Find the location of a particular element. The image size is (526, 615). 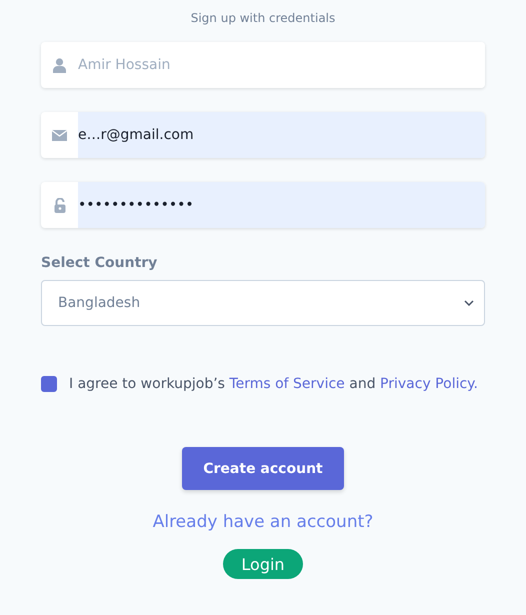

agree-text: I agree to workupjob’s Terms of Service and Privacy Policy. is located at coordinates (273, 384).